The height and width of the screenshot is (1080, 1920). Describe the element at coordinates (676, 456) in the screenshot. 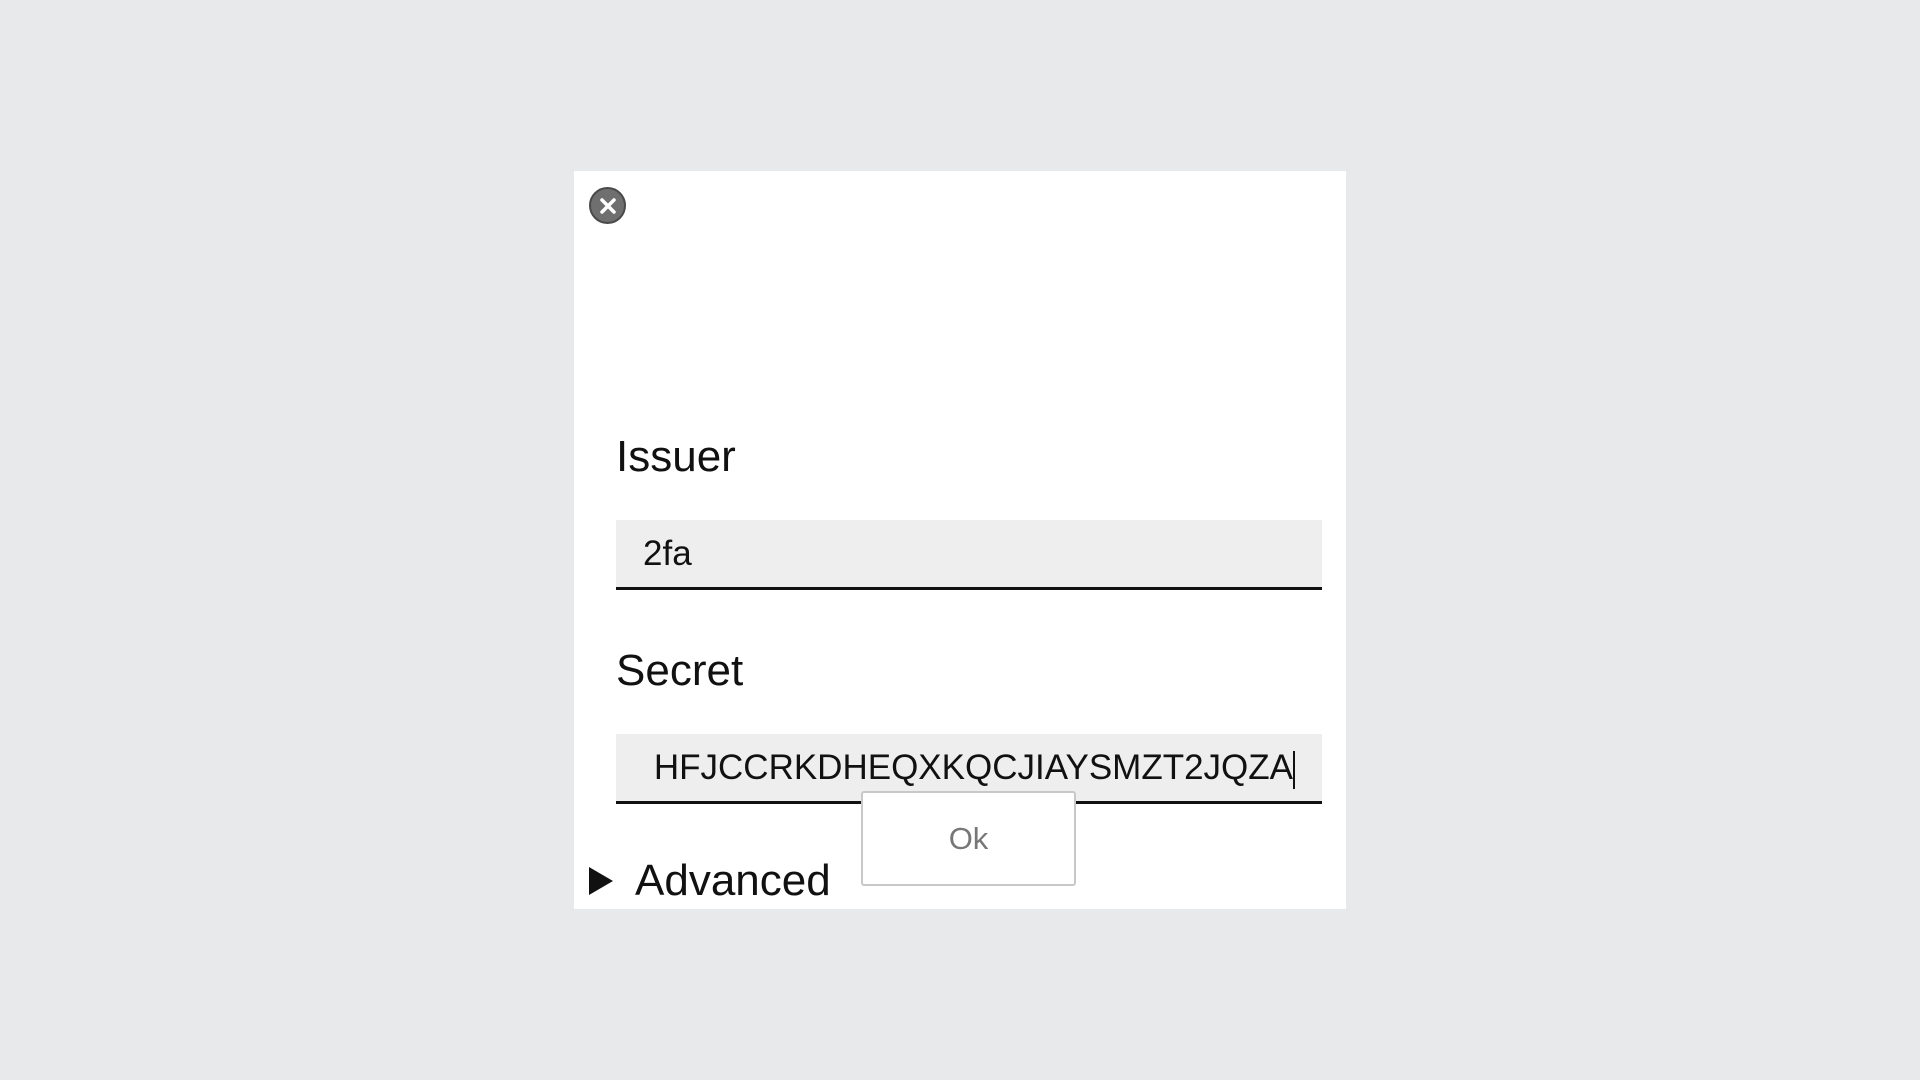

I see `issuer-label: Issuer` at that location.